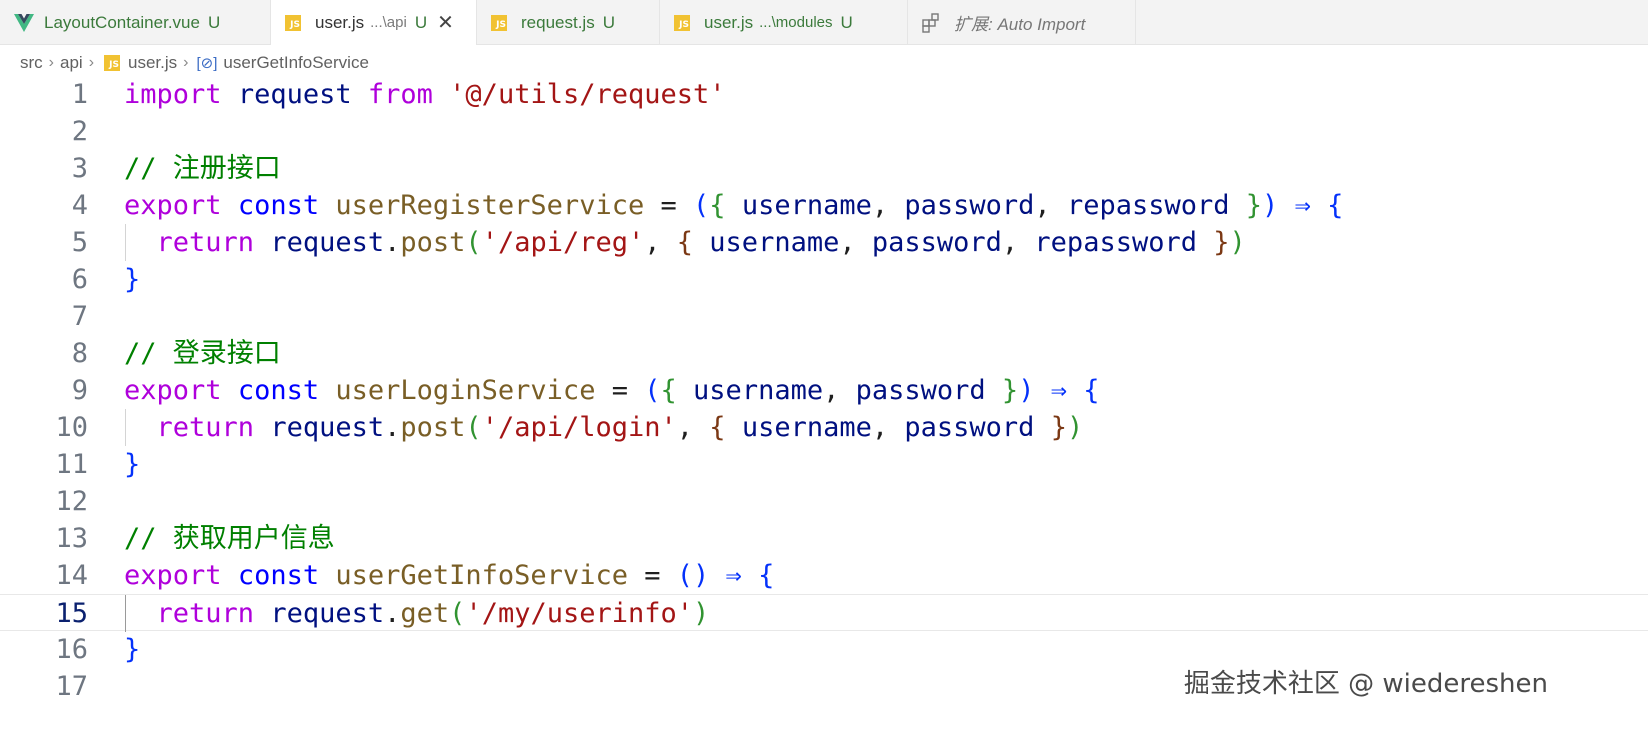 Image resolution: width=1648 pixels, height=750 pixels. What do you see at coordinates (824, 464) in the screenshot?
I see `code-line: 11 }` at bounding box center [824, 464].